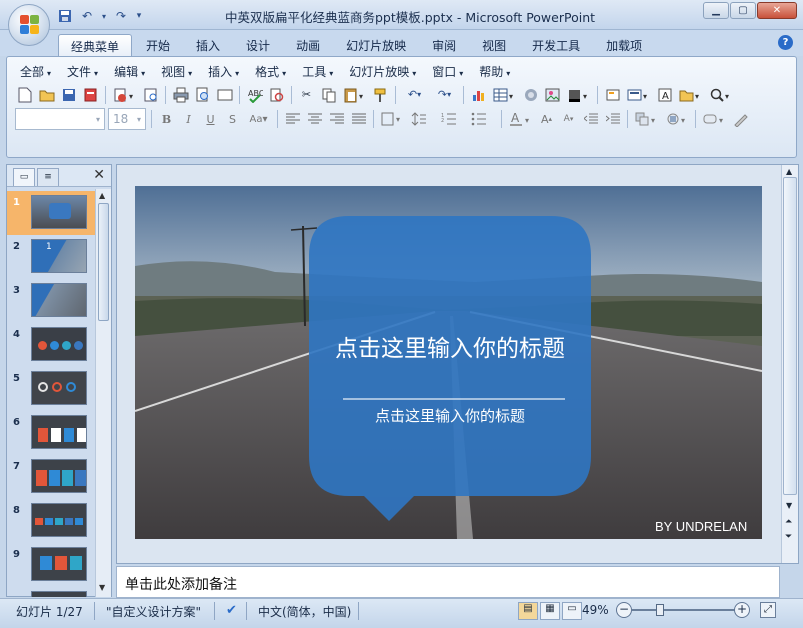  Describe the element at coordinates (210, 119) in the screenshot. I see `underline-icon: U` at that location.